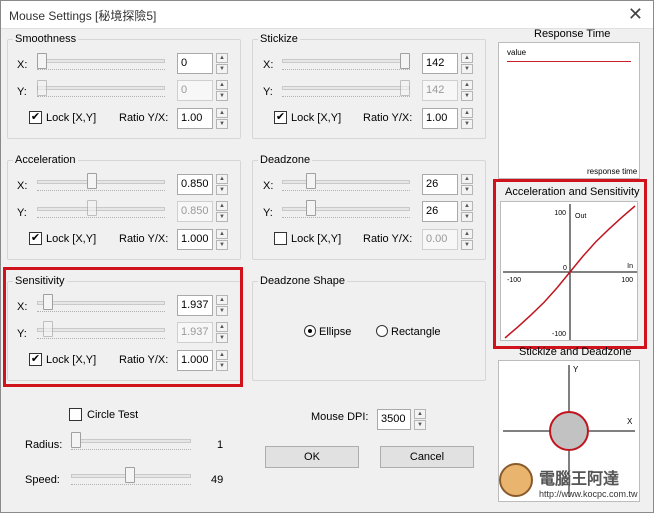 The height and width of the screenshot is (513, 654). I want to click on stickize-y-ticks, so click(346, 97).